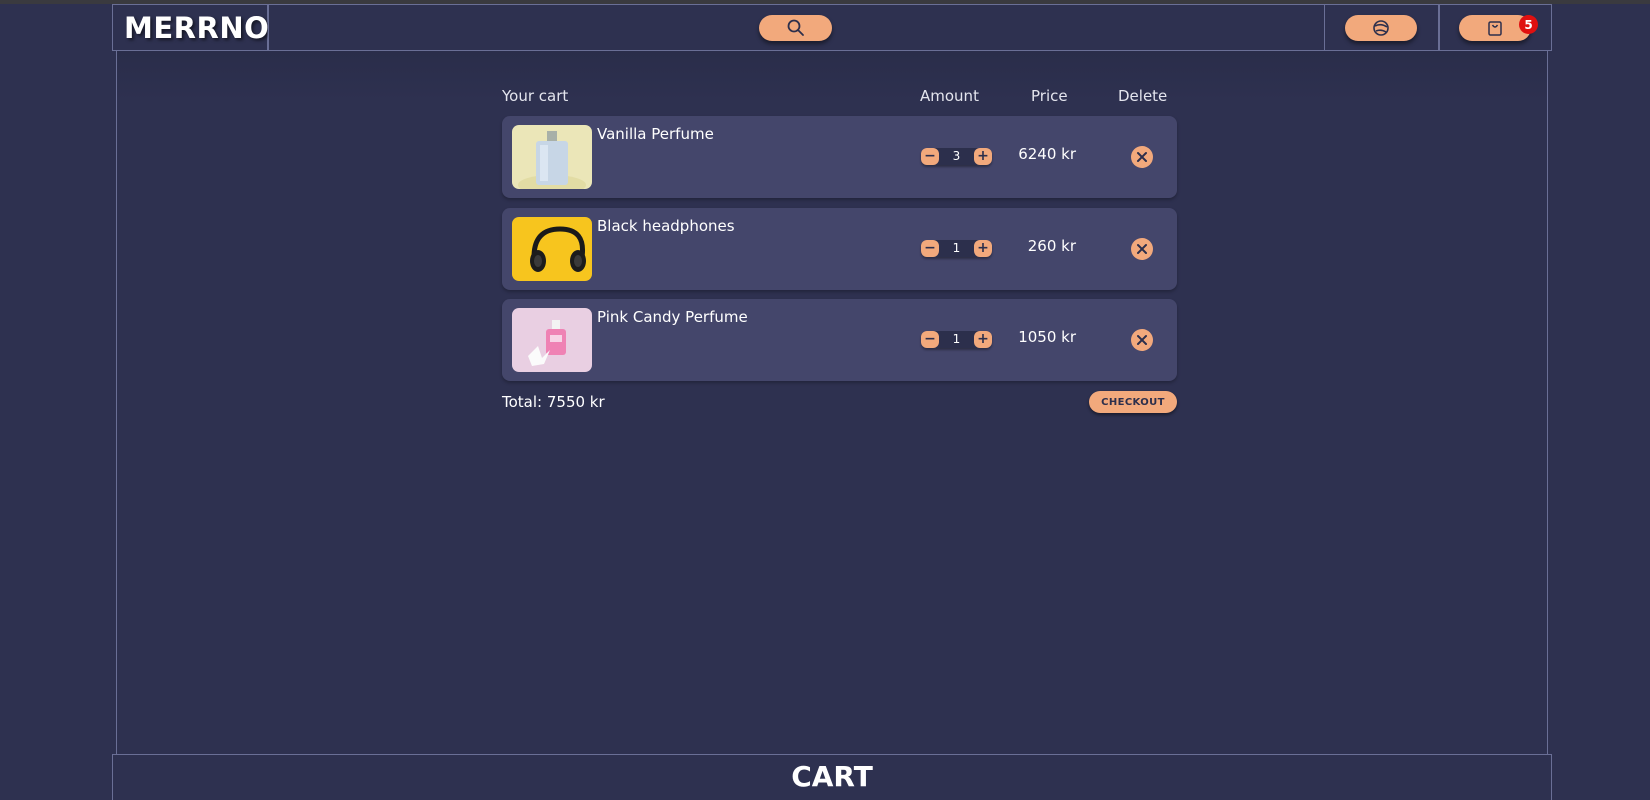  I want to click on column-header-delete: Delete, so click(1143, 96).